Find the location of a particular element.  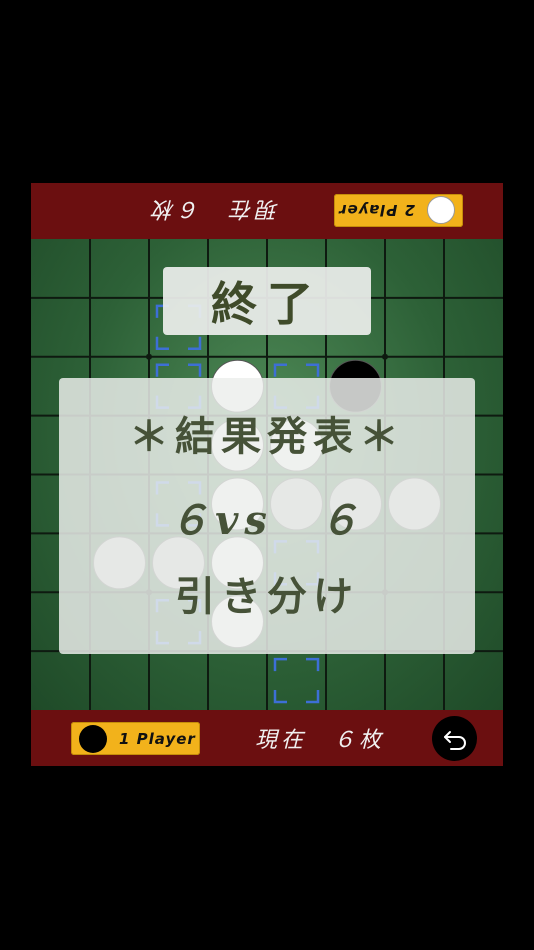

move-hint-marker is located at coordinates (296, 680).